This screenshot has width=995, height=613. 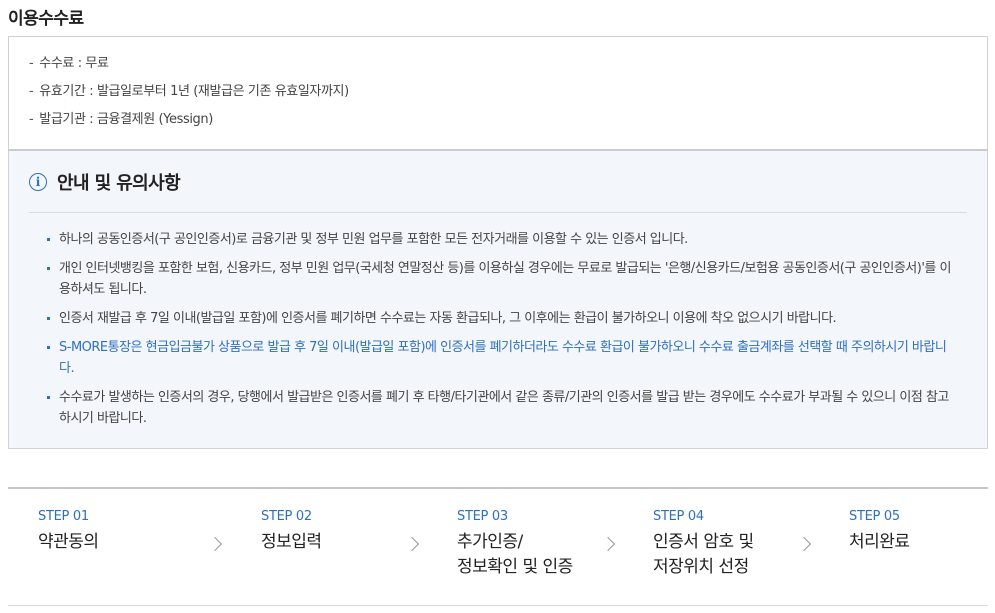 What do you see at coordinates (126, 119) in the screenshot?
I see `fee-item-text: 발급기관 : 금융결제원 (Yessign)` at bounding box center [126, 119].